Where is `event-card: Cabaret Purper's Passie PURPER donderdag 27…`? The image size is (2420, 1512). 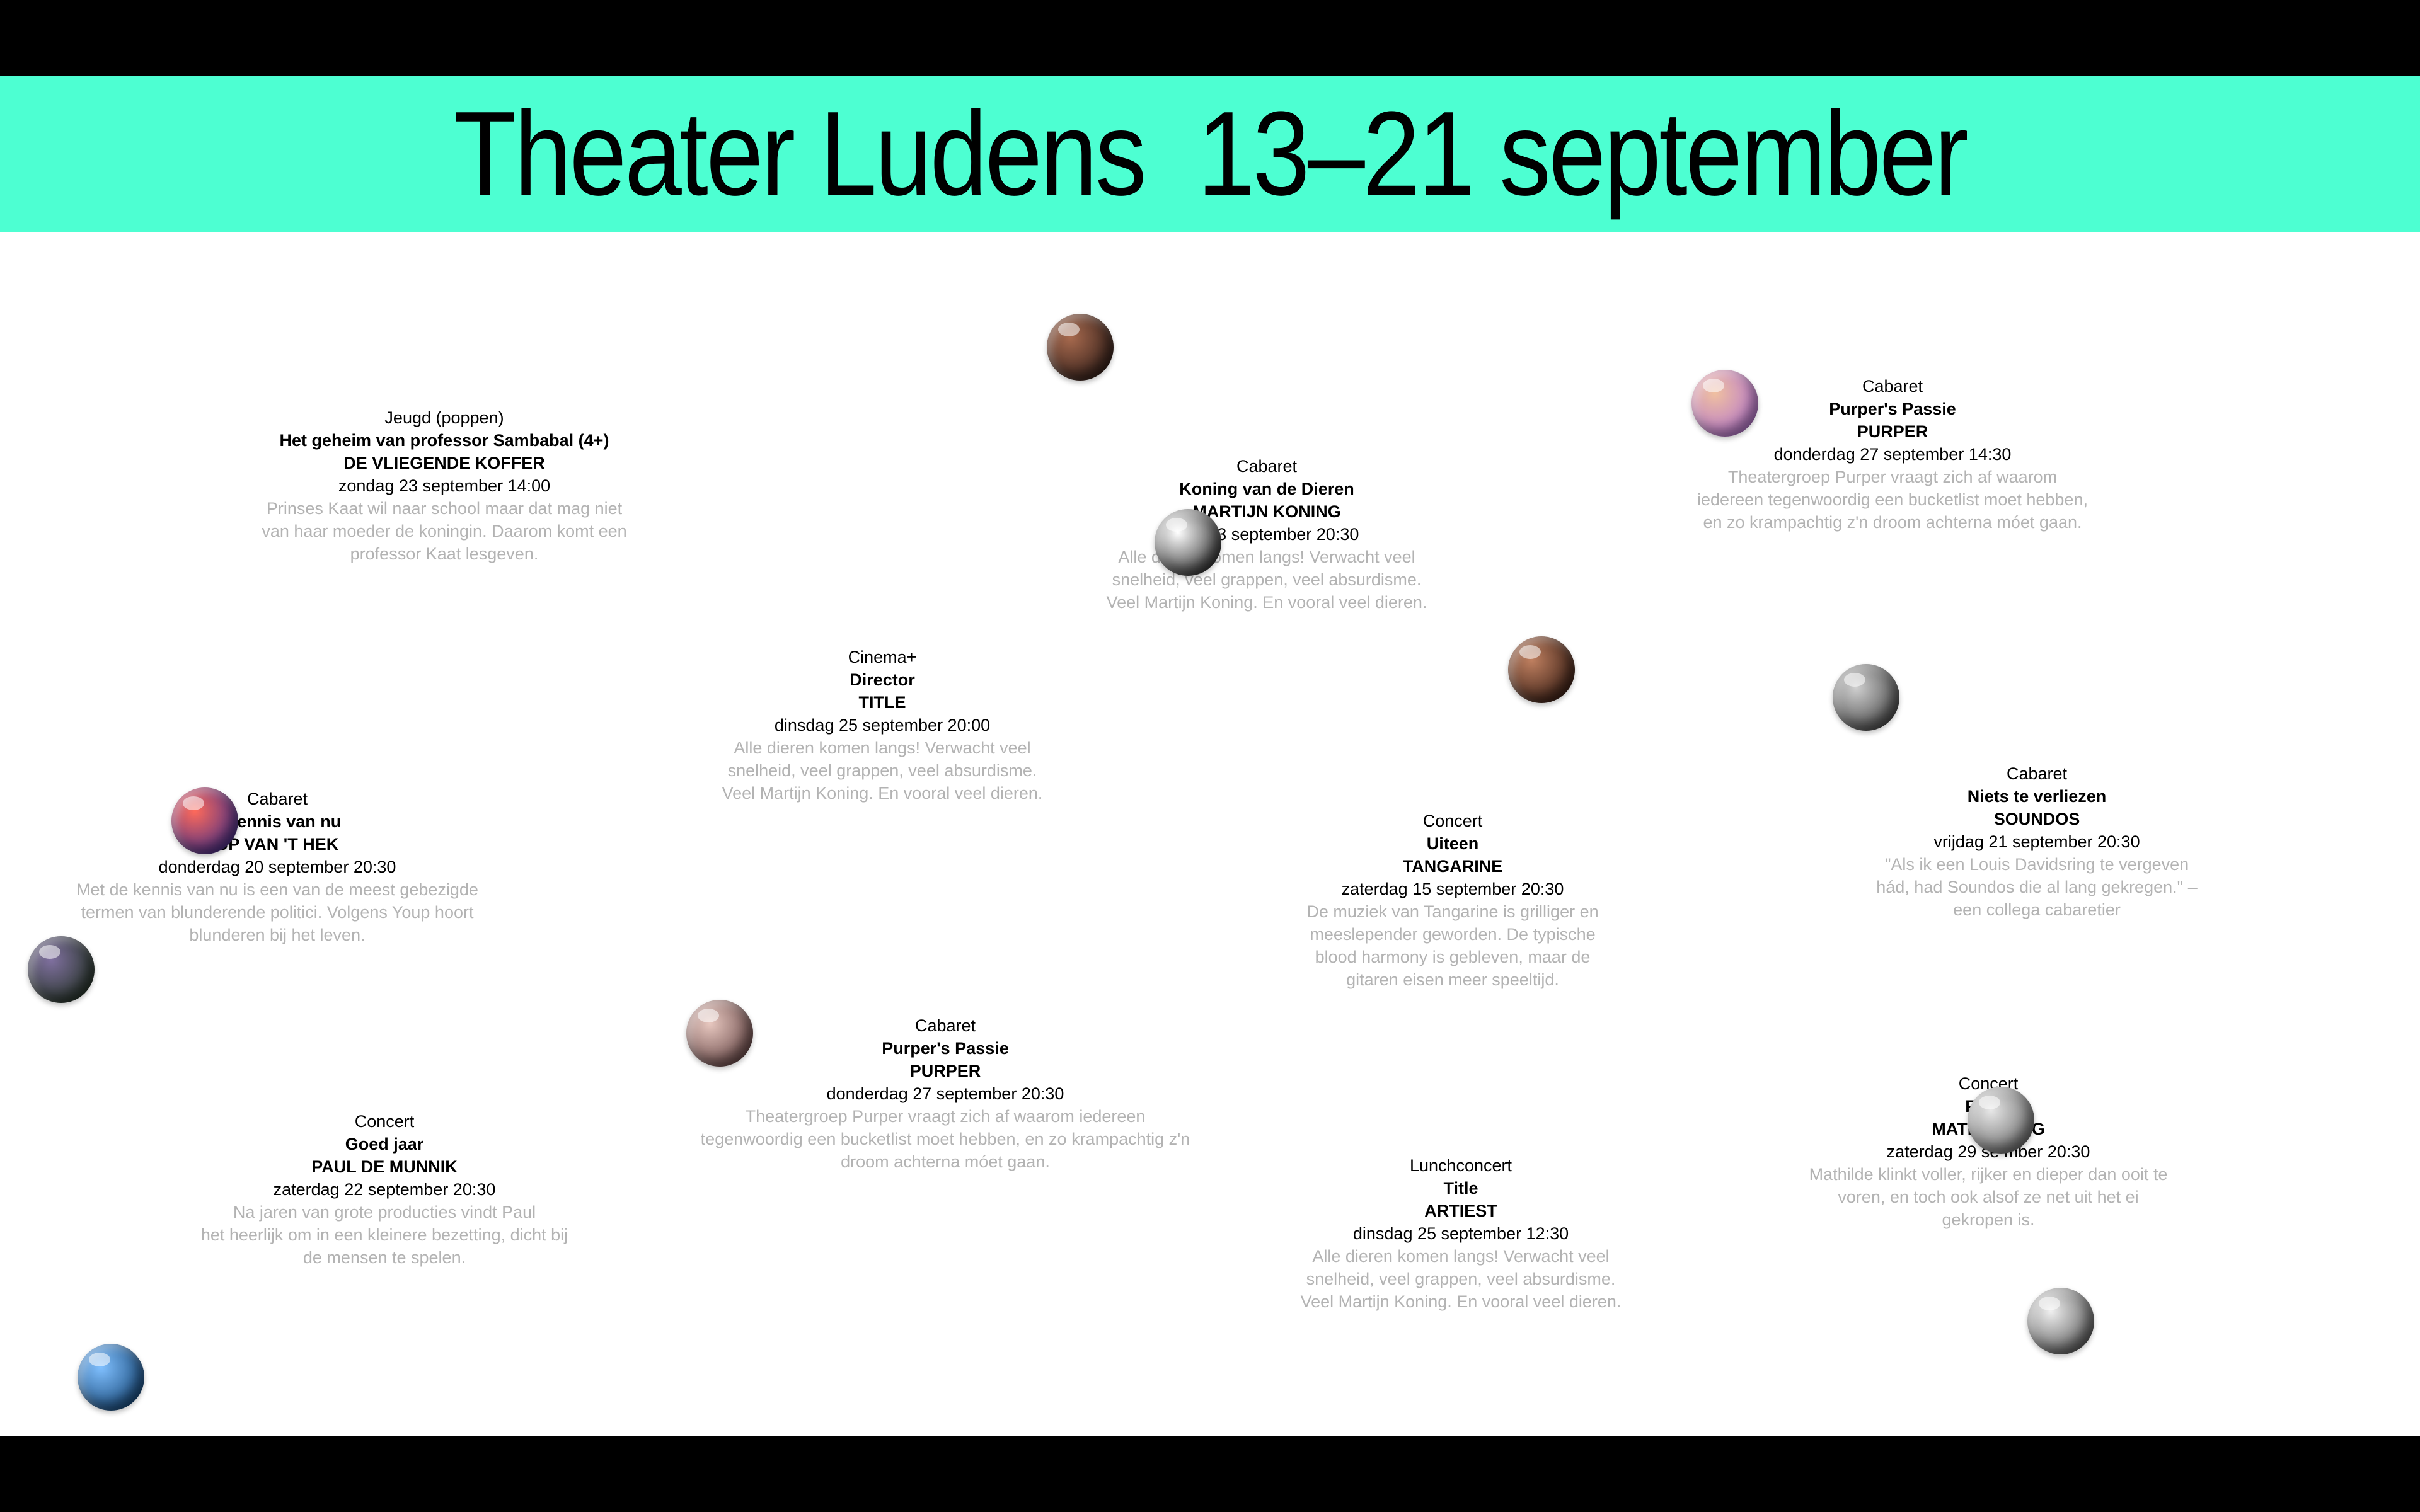 event-card: Cabaret Purper's Passie PURPER donderdag 27… is located at coordinates (945, 1093).